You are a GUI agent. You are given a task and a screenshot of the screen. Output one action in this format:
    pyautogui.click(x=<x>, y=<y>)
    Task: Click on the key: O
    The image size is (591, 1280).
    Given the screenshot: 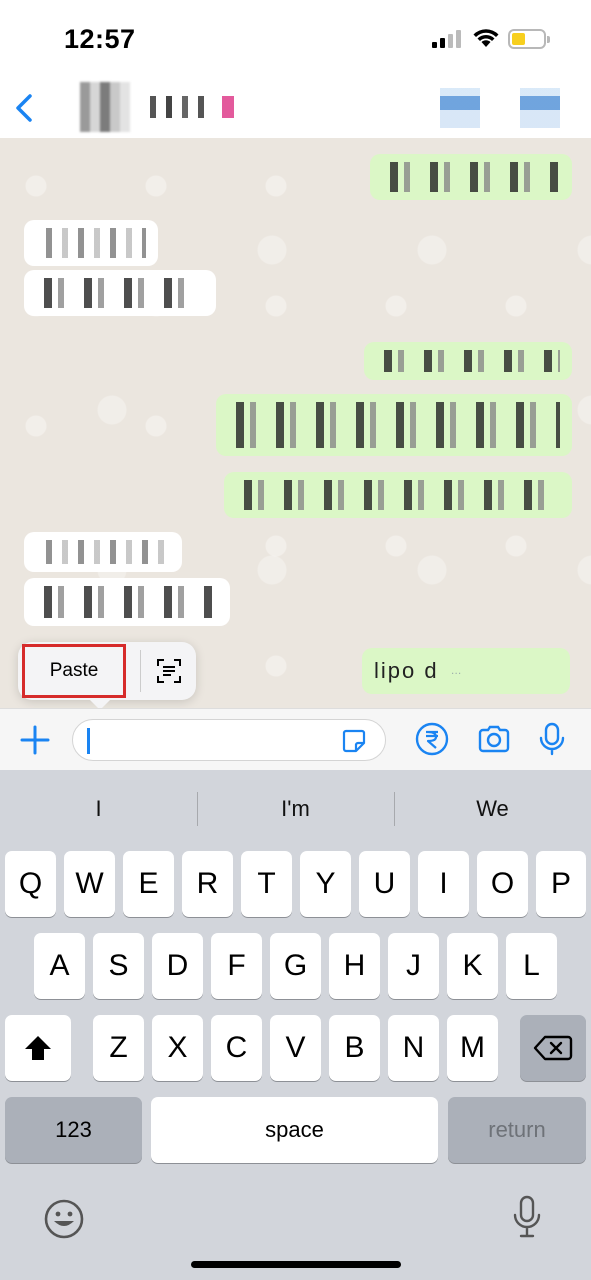 What is the action you would take?
    pyautogui.click(x=502, y=884)
    